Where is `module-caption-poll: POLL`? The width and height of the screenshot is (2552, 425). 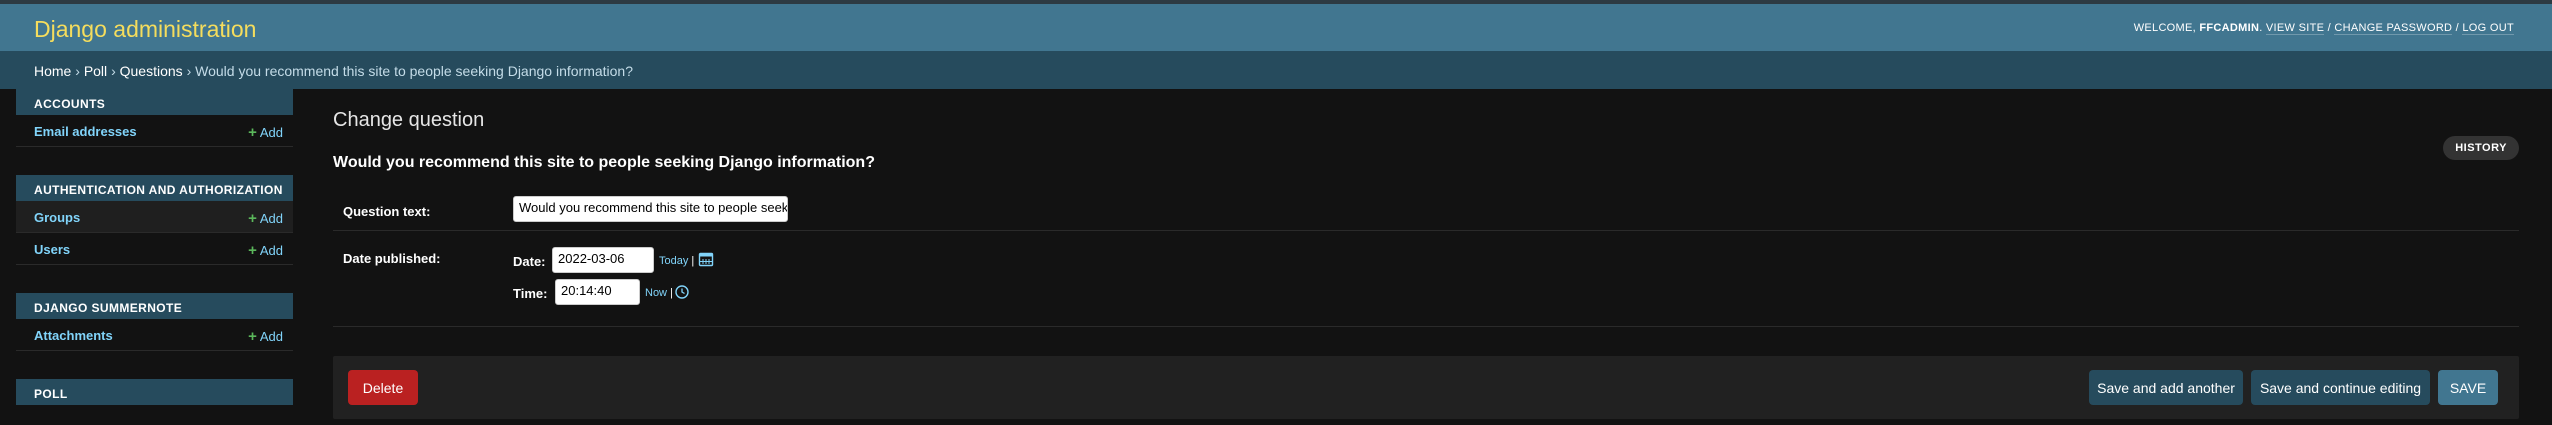
module-caption-poll: POLL is located at coordinates (154, 392).